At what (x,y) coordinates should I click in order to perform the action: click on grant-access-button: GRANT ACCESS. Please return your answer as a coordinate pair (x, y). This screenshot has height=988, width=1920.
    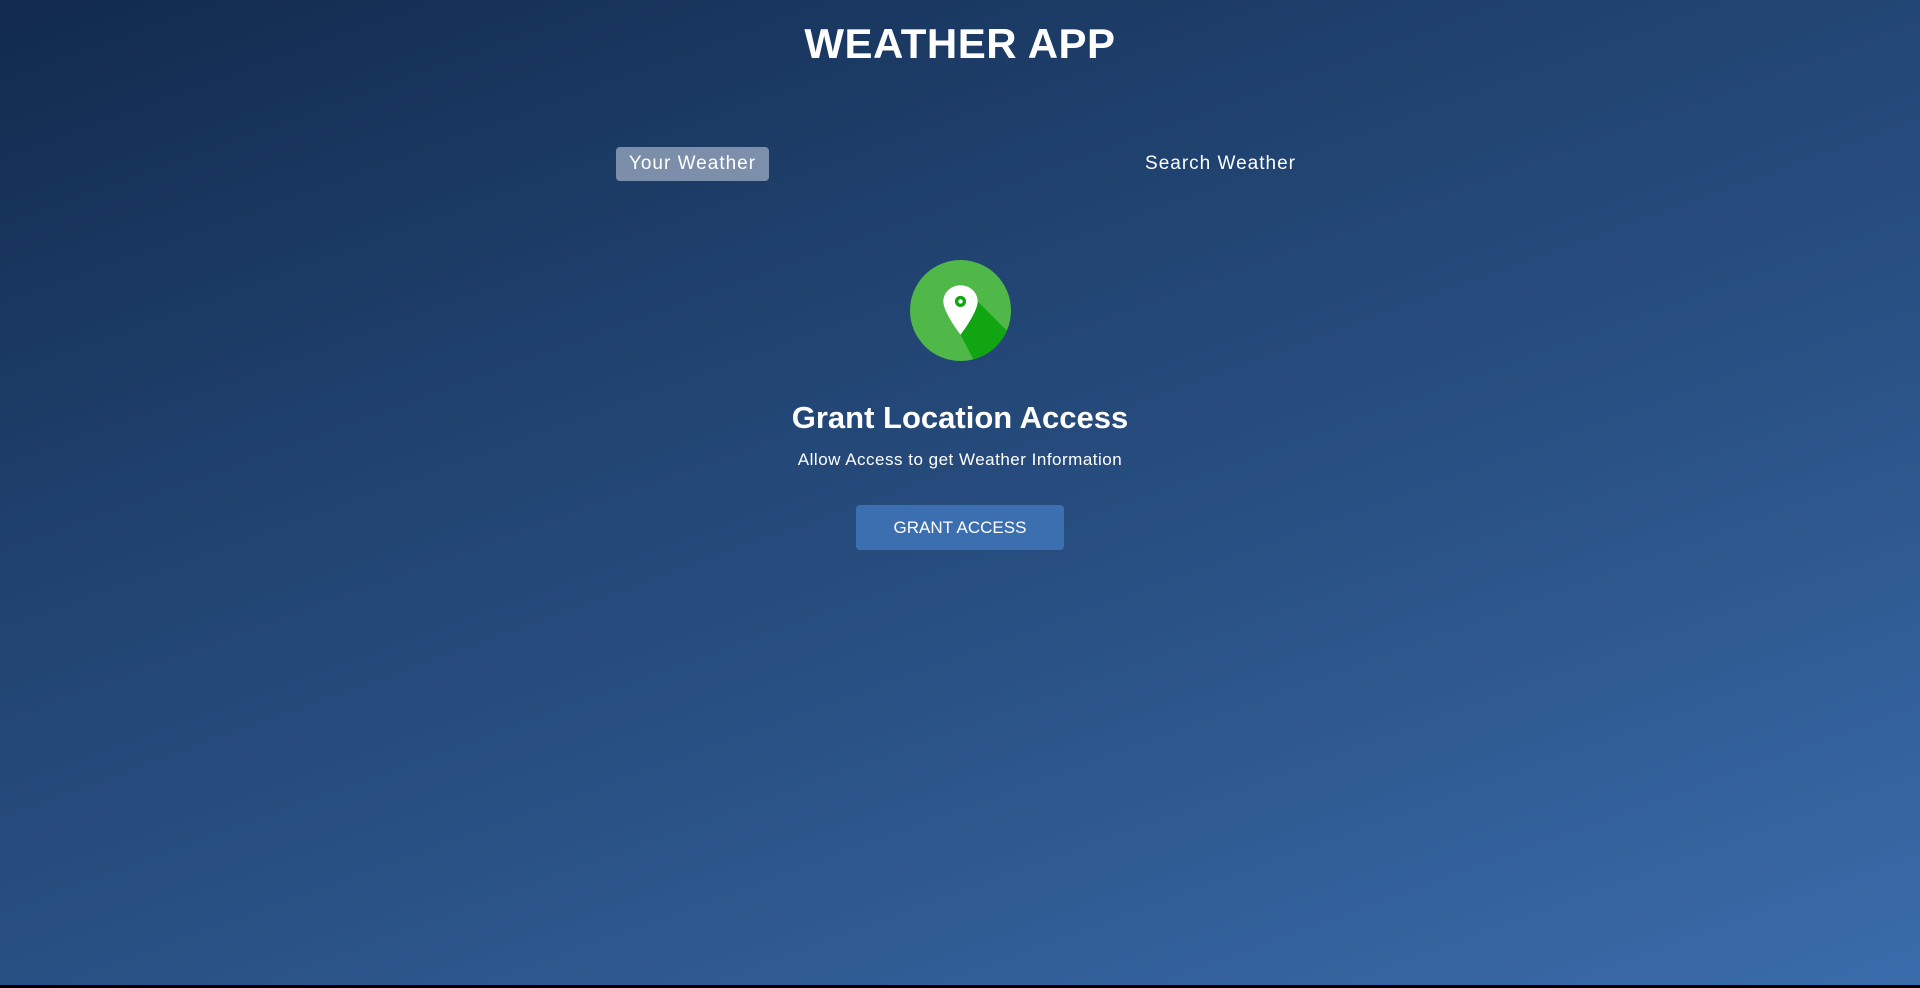
    Looking at the image, I should click on (960, 527).